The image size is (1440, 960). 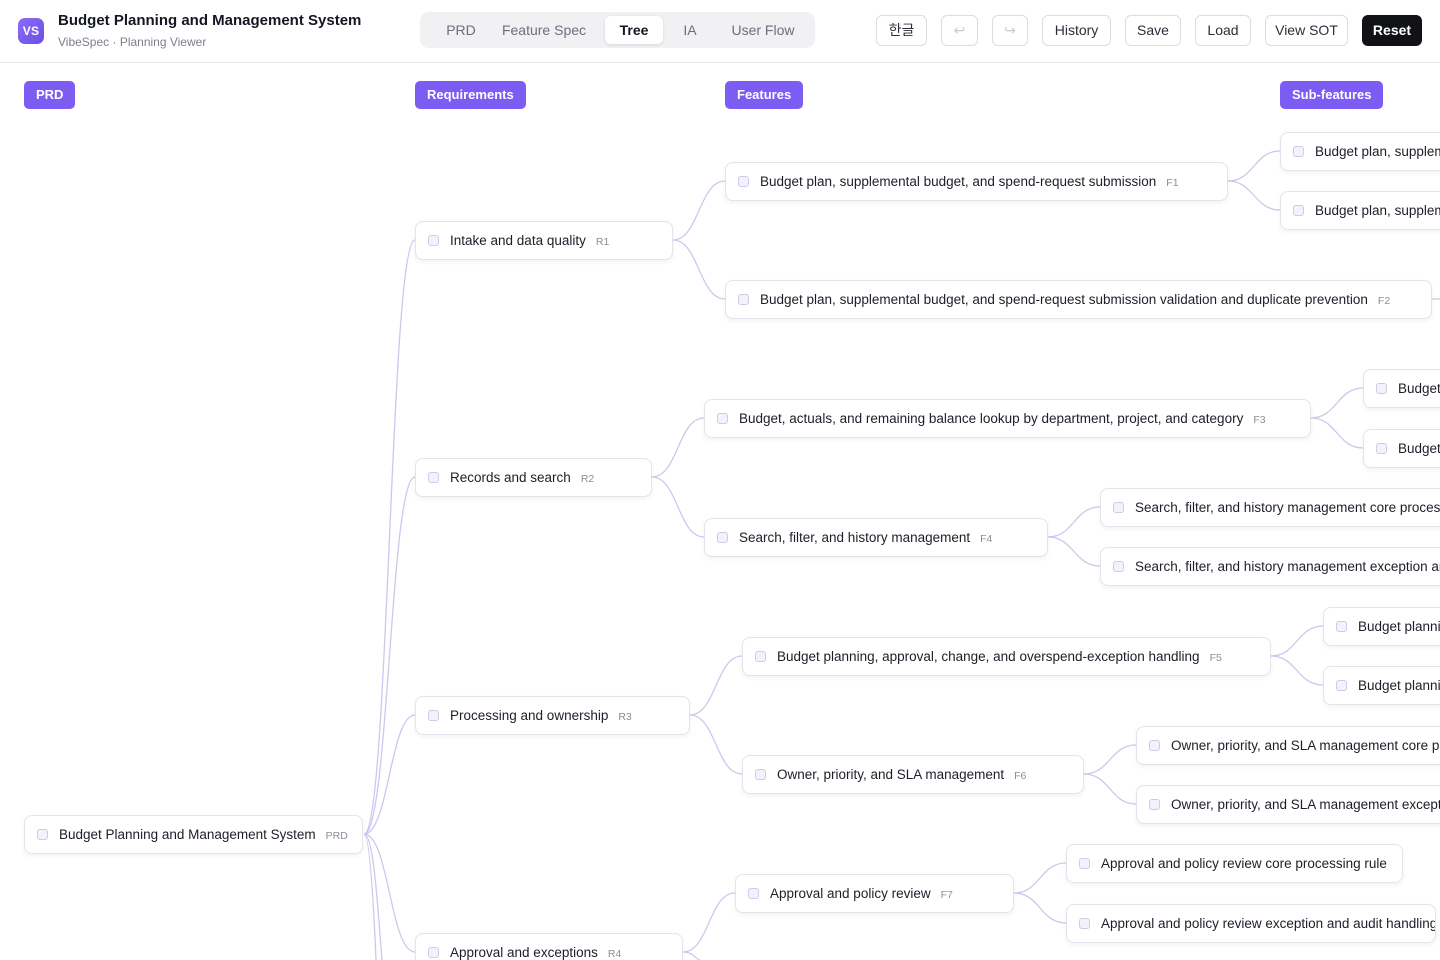 I want to click on node-code: F4, so click(x=986, y=539).